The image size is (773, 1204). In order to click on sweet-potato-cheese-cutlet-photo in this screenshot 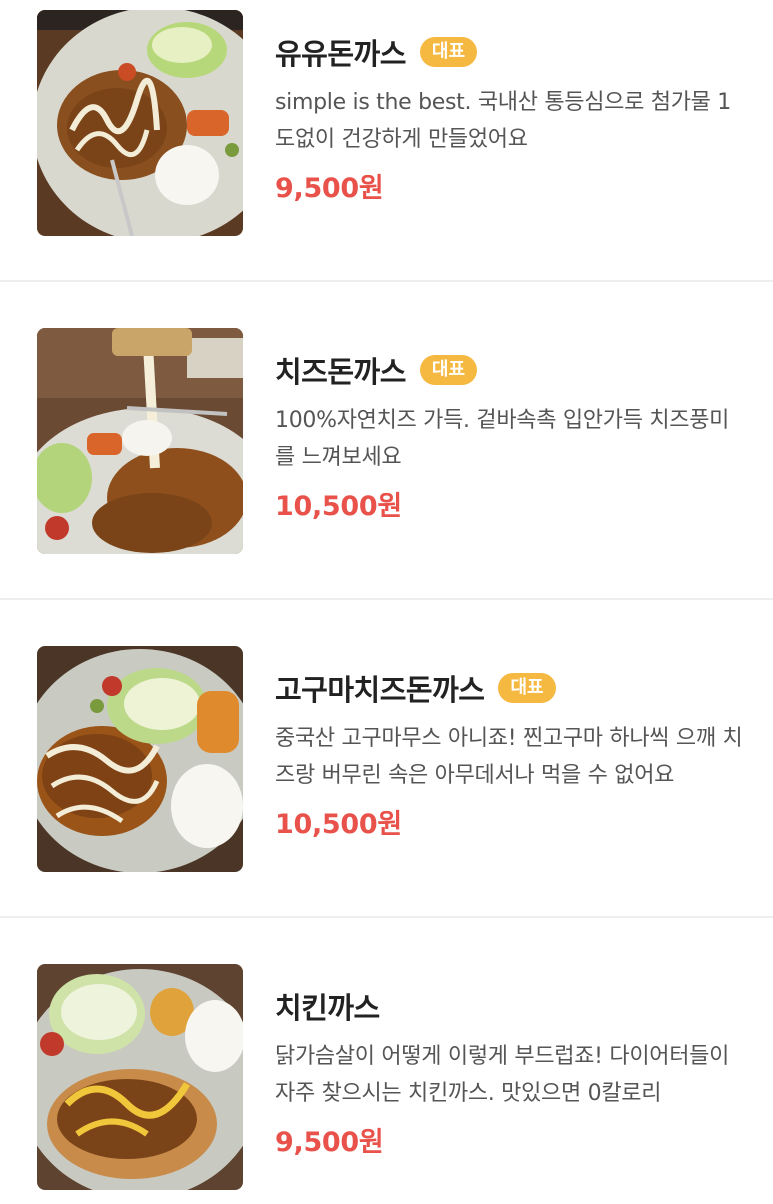, I will do `click(140, 759)`.